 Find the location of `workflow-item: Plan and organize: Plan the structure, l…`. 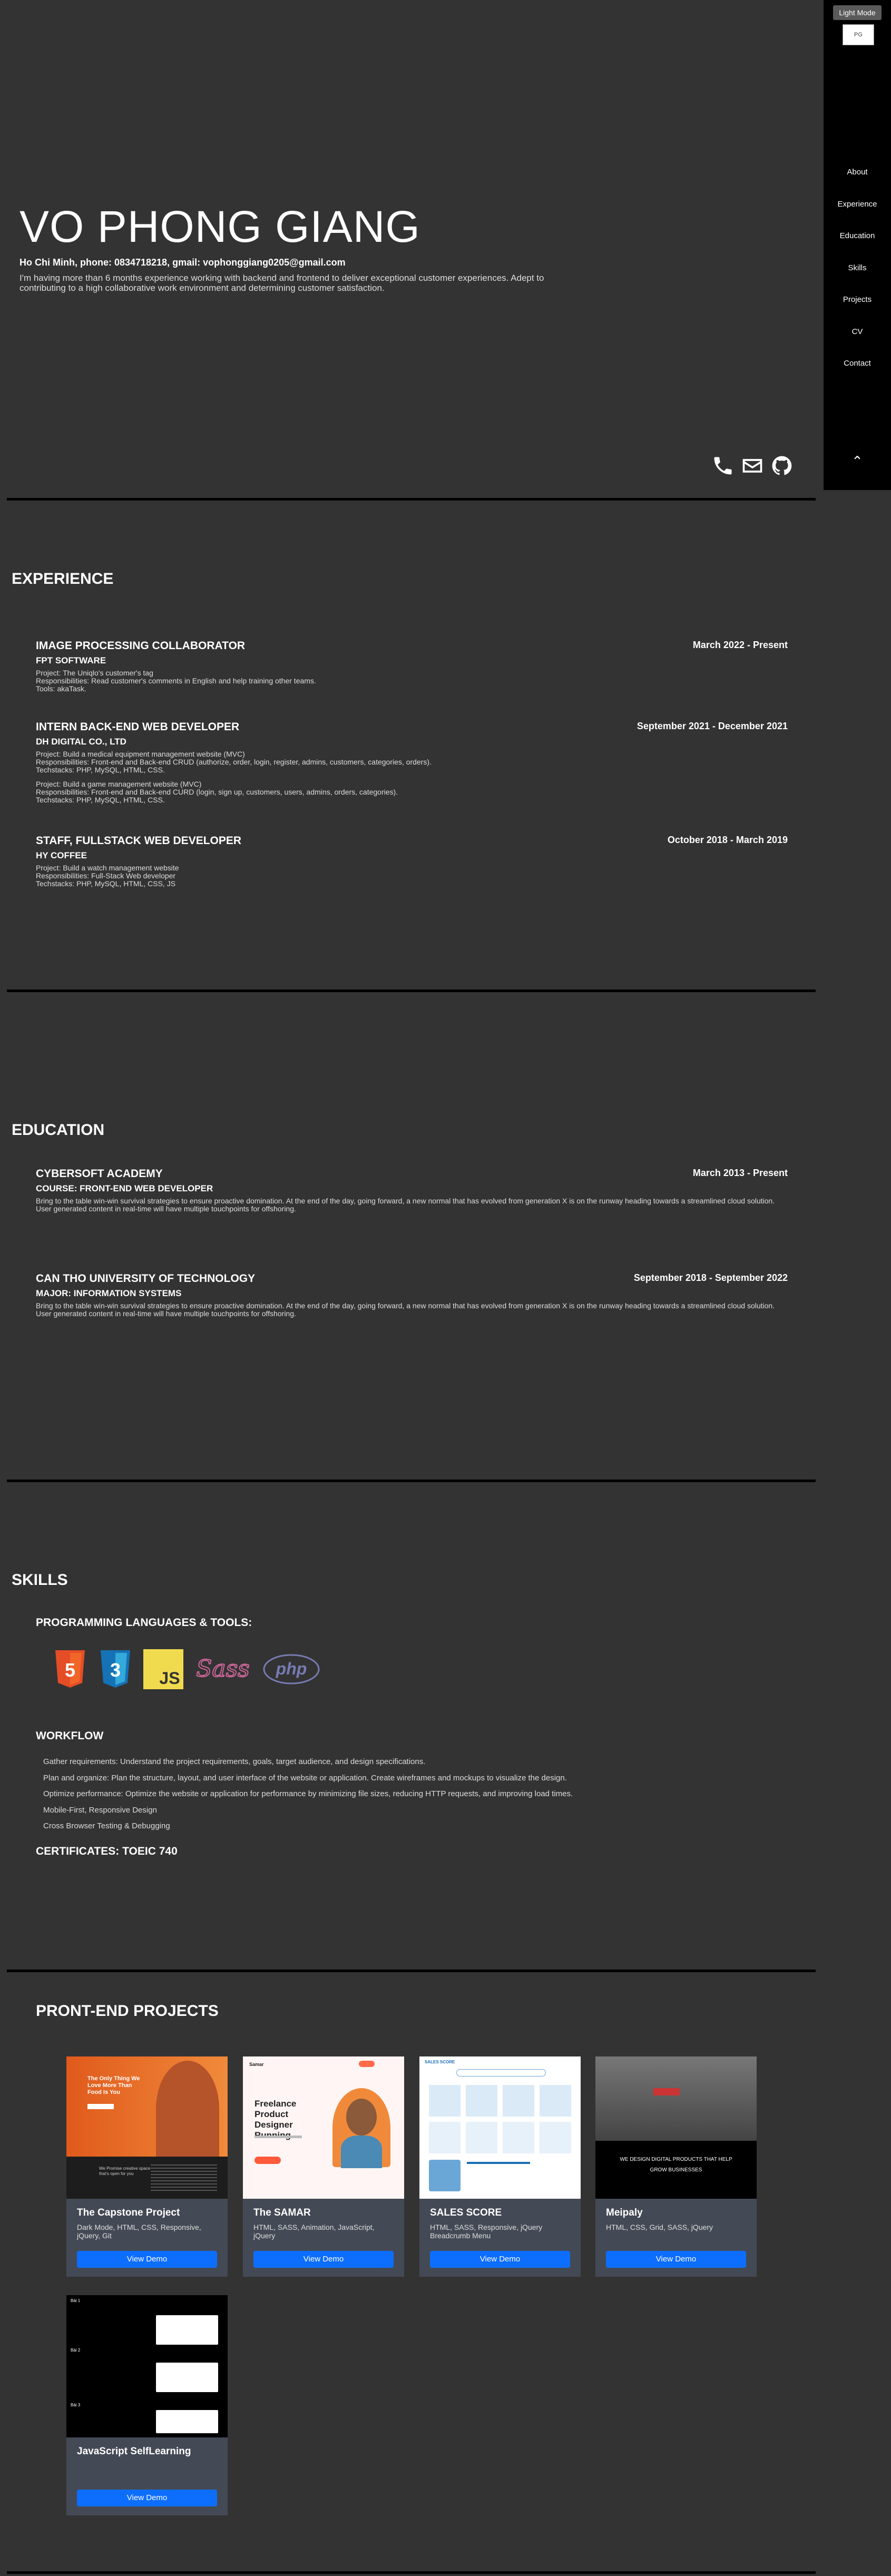

workflow-item: Plan and organize: Plan the structure, l… is located at coordinates (305, 1777).